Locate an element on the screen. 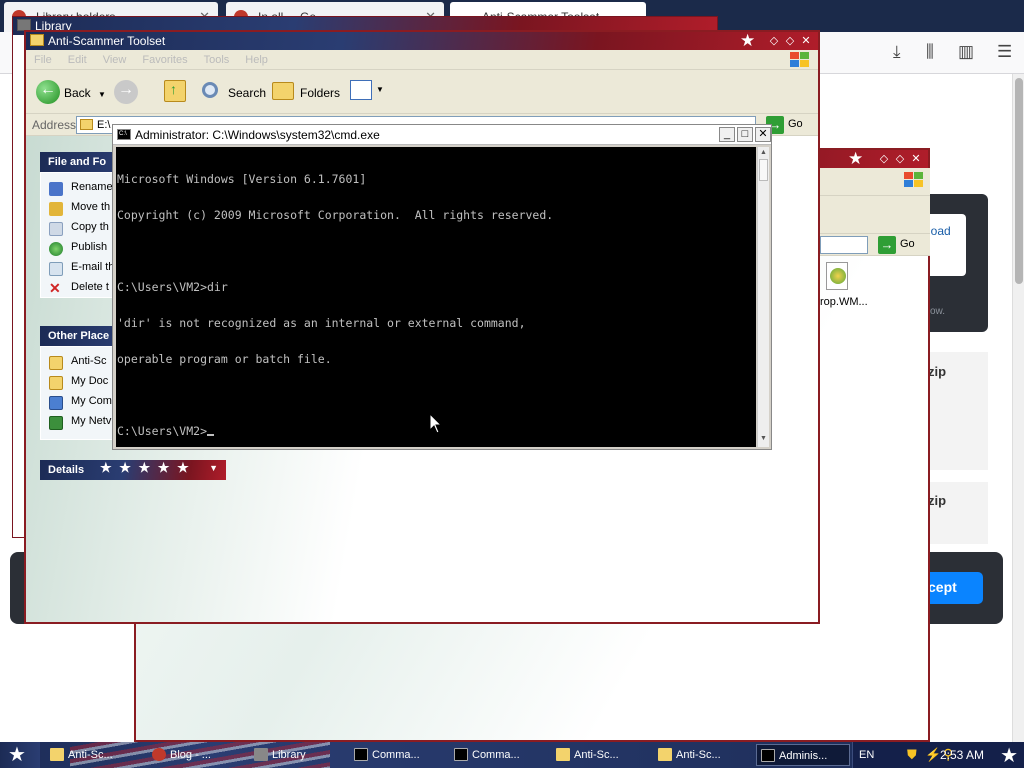  explorer-titlebar: Anti-Scammer Toolset ★ ◇ ◇ ✕ is located at coordinates (422, 40).